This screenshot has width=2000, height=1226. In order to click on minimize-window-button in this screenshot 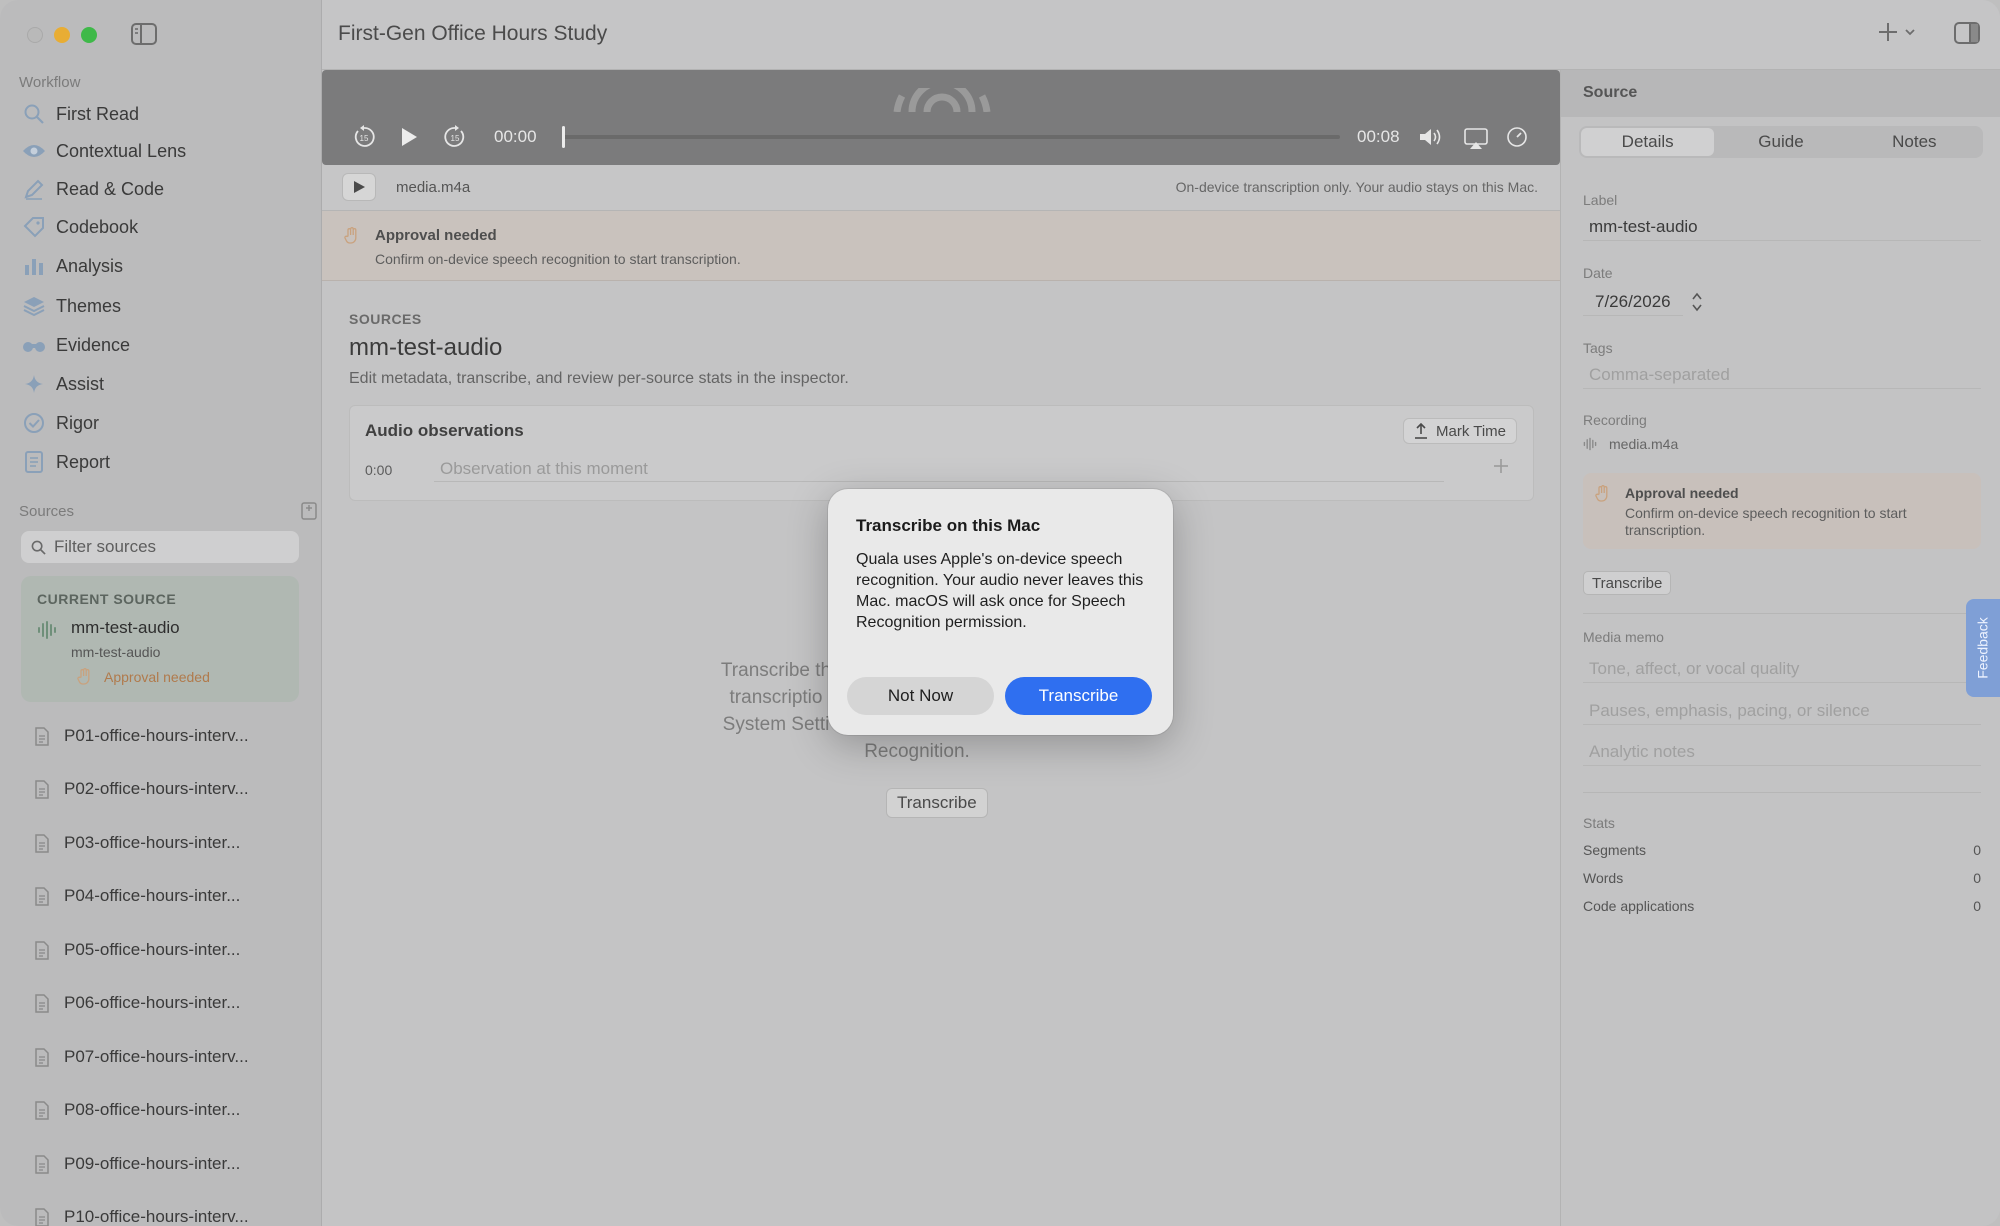, I will do `click(62, 35)`.